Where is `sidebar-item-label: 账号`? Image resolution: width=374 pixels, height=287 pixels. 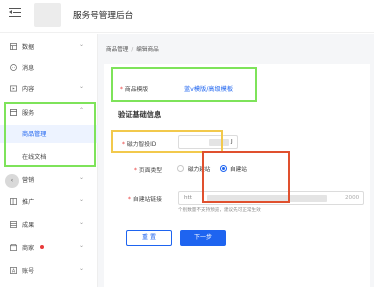 sidebar-item-label: 账号 is located at coordinates (28, 271).